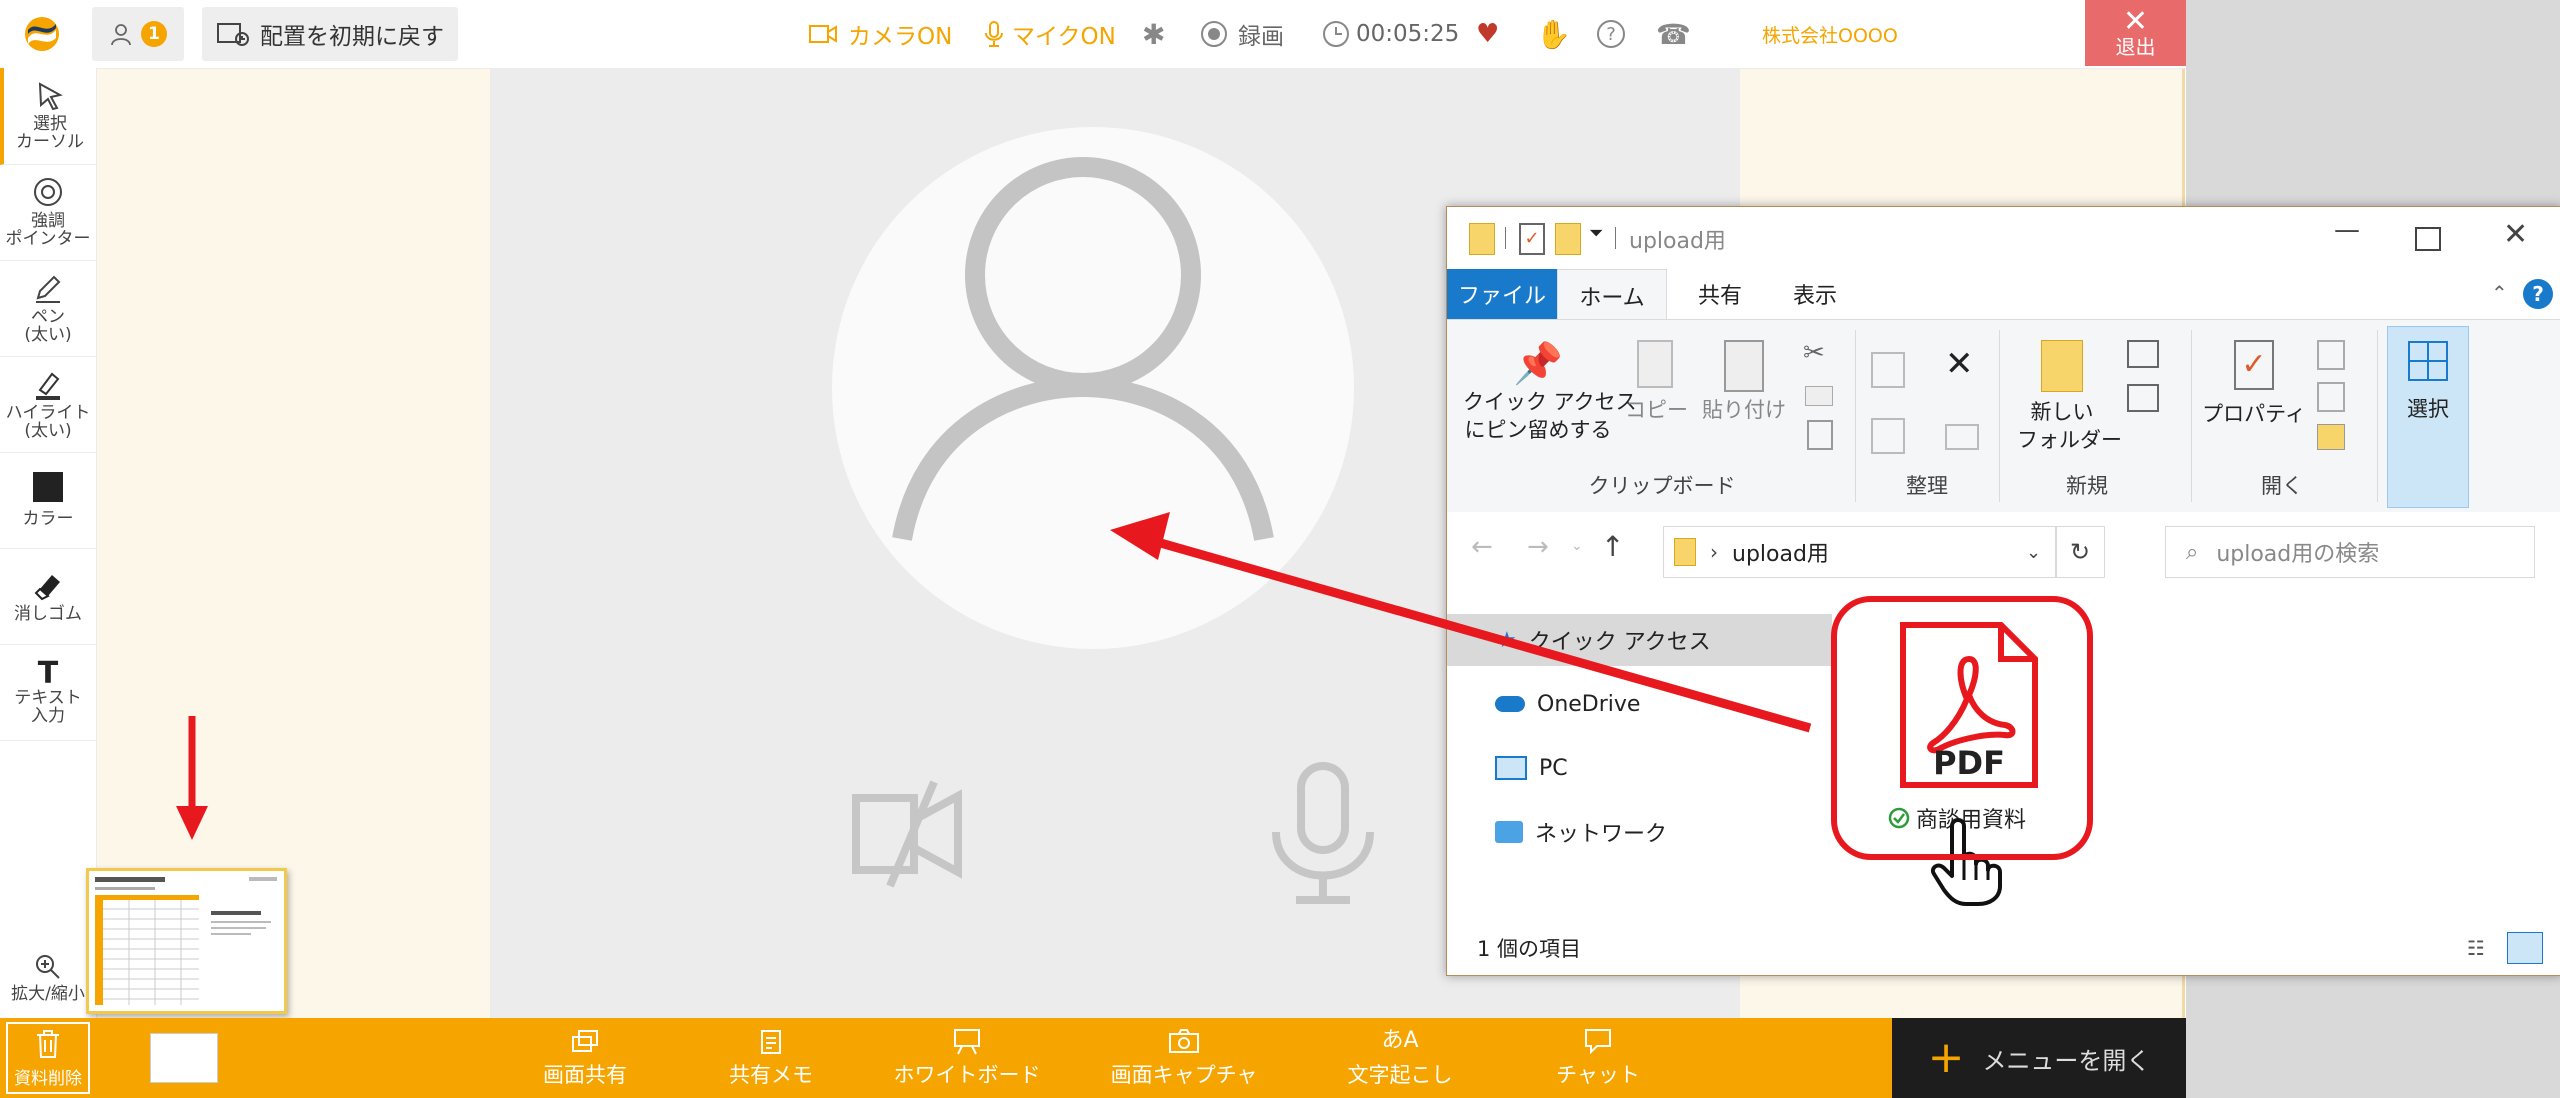 The width and height of the screenshot is (2560, 1098). What do you see at coordinates (1714, 552) in the screenshot?
I see `path-chevron-icon: ›` at bounding box center [1714, 552].